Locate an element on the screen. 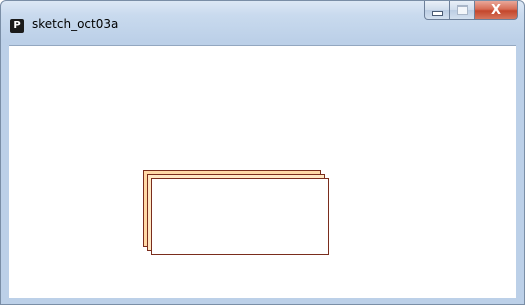 The height and width of the screenshot is (305, 525). window-controls: X is located at coordinates (471, 11).